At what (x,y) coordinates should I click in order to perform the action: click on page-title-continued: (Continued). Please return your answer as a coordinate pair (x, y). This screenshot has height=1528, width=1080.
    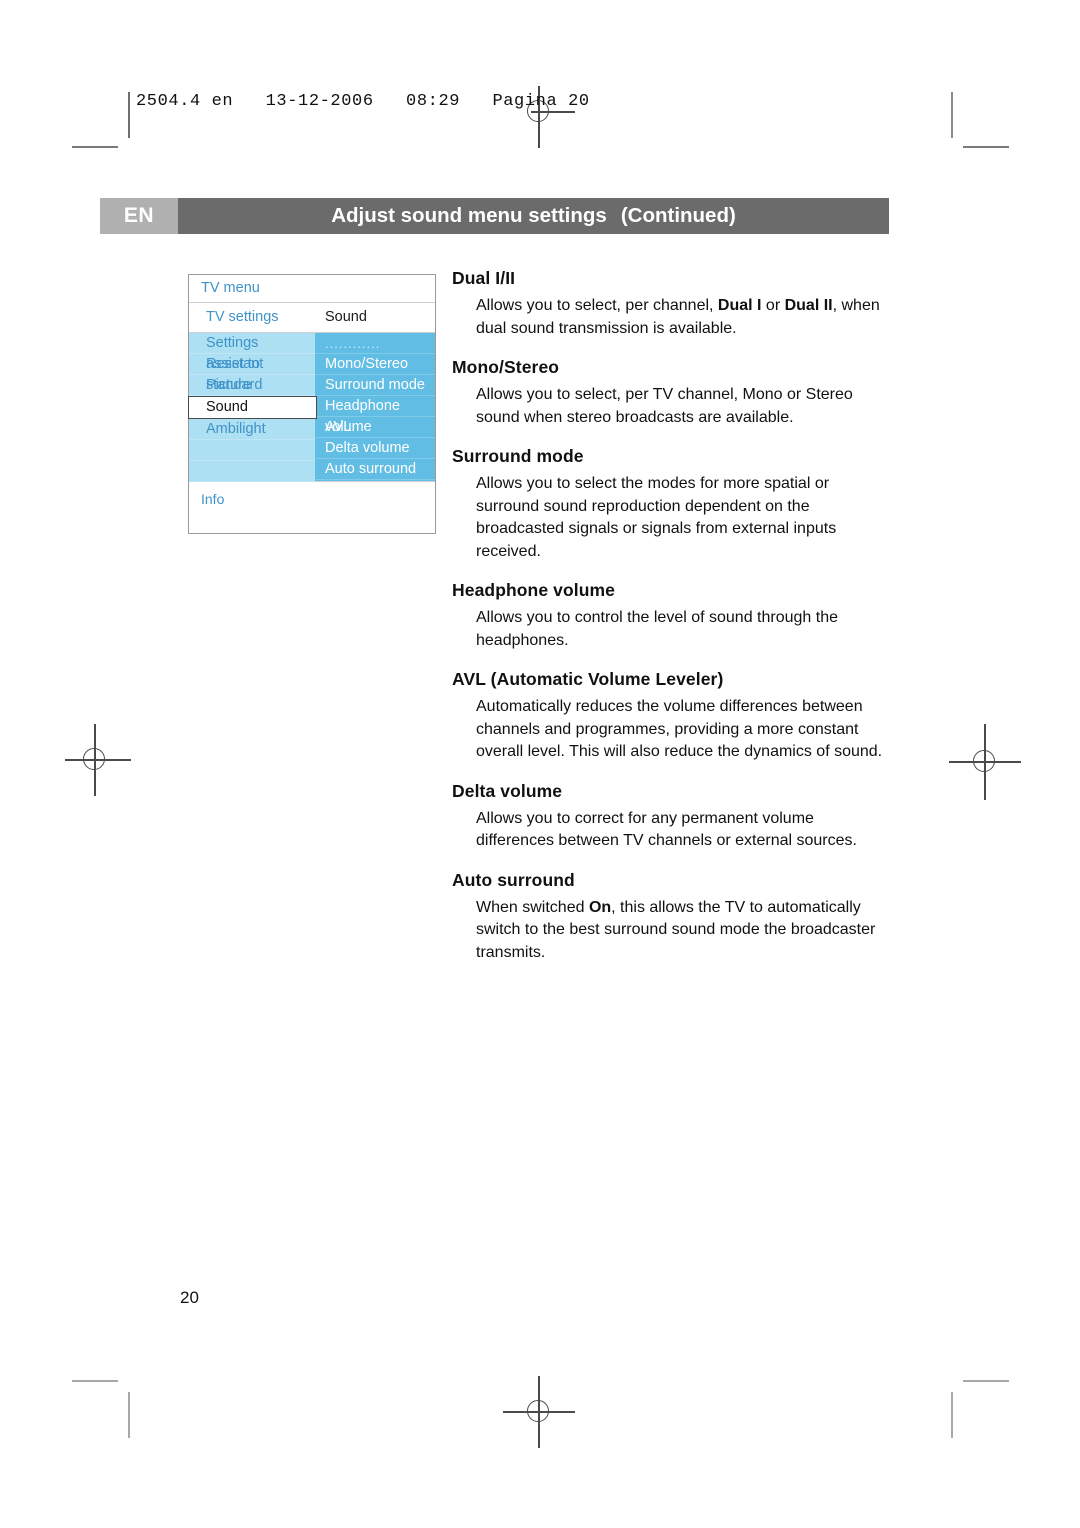
    Looking at the image, I should click on (678, 215).